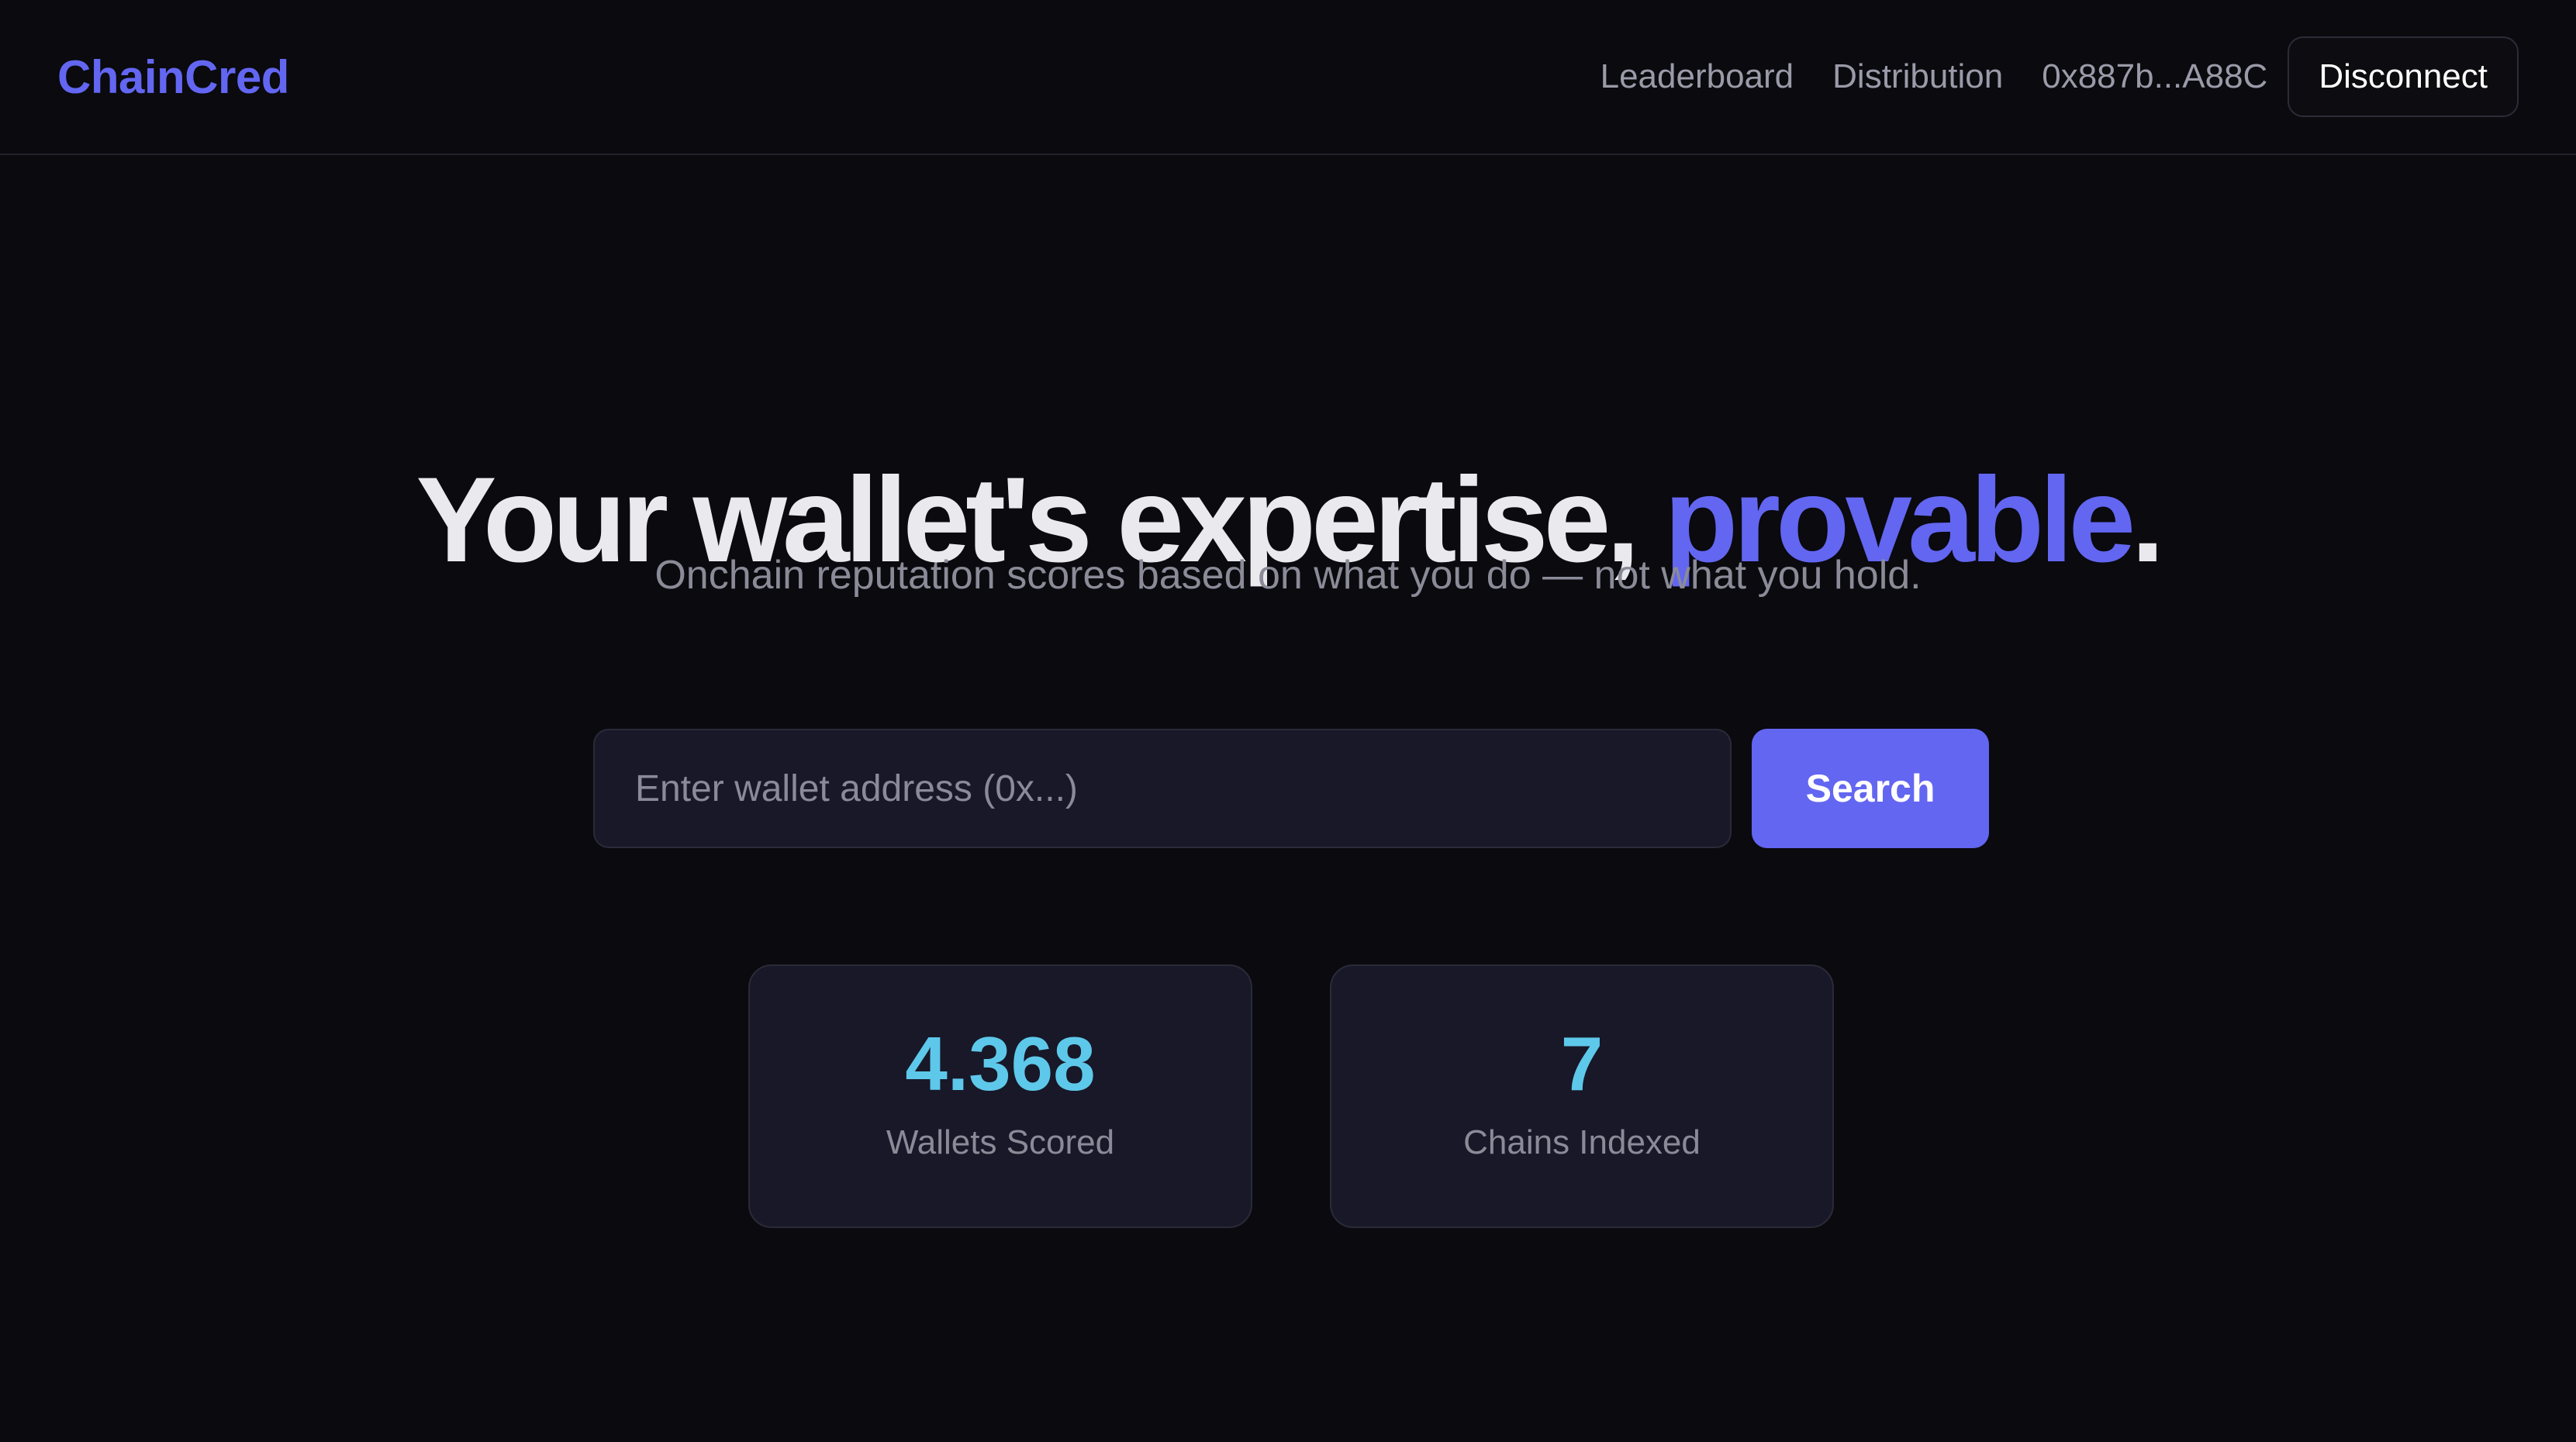 The image size is (2576, 1442). I want to click on stat-label: Wallets Scored, so click(1001, 1142).